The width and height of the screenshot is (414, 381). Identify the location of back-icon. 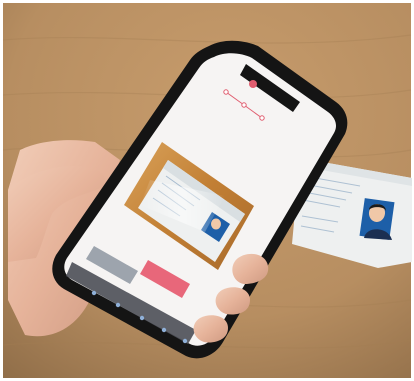
(94, 293).